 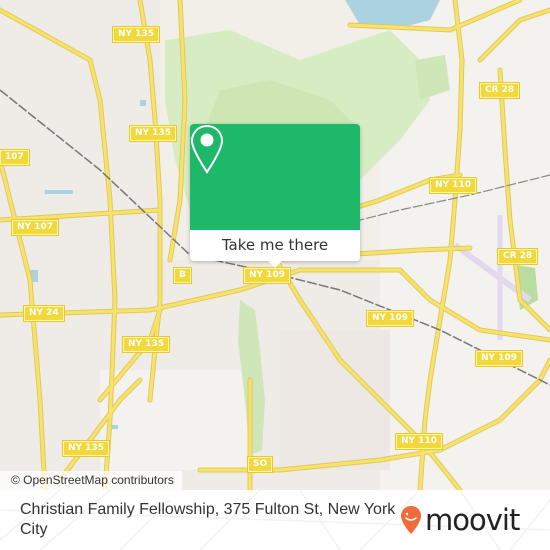 What do you see at coordinates (182, 275) in the screenshot?
I see `road-shield: B` at bounding box center [182, 275].